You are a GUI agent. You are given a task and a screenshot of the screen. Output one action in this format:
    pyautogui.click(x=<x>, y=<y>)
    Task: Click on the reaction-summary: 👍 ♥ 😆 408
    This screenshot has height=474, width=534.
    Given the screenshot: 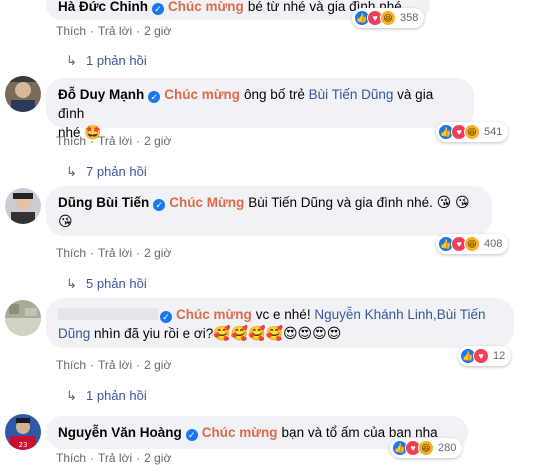 What is the action you would take?
    pyautogui.click(x=472, y=244)
    